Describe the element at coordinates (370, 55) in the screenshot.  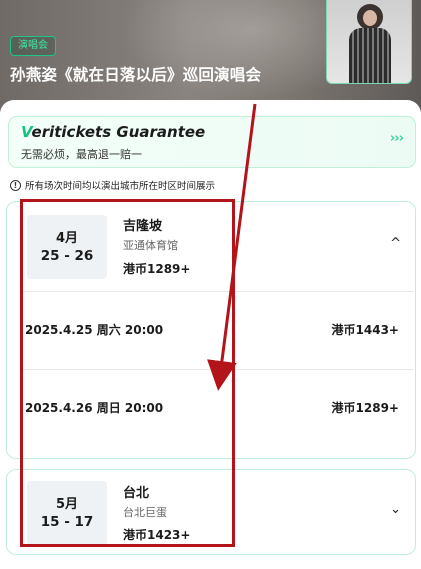
I see `poster-figure-body` at that location.